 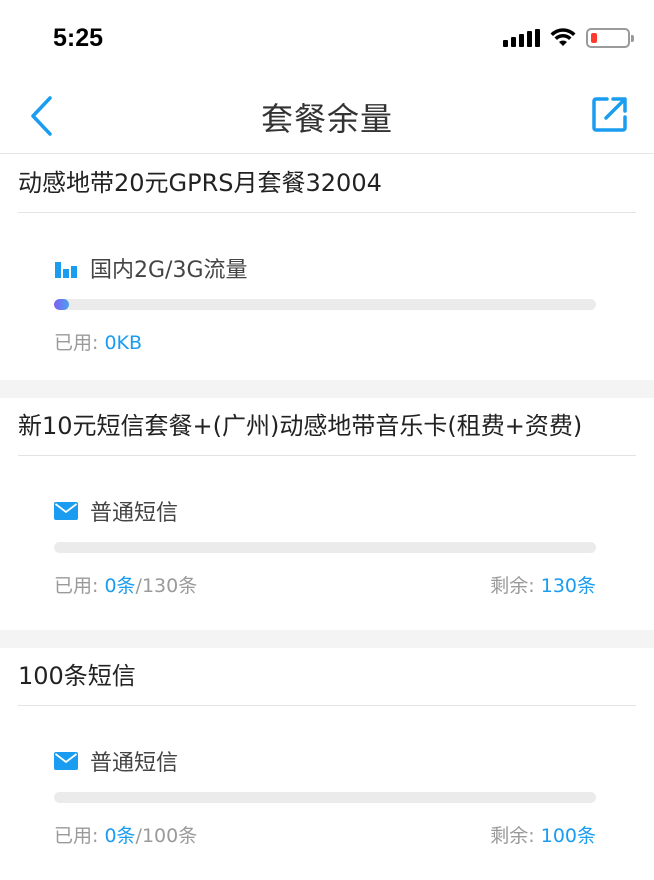 What do you see at coordinates (610, 38) in the screenshot?
I see `battery-icon` at bounding box center [610, 38].